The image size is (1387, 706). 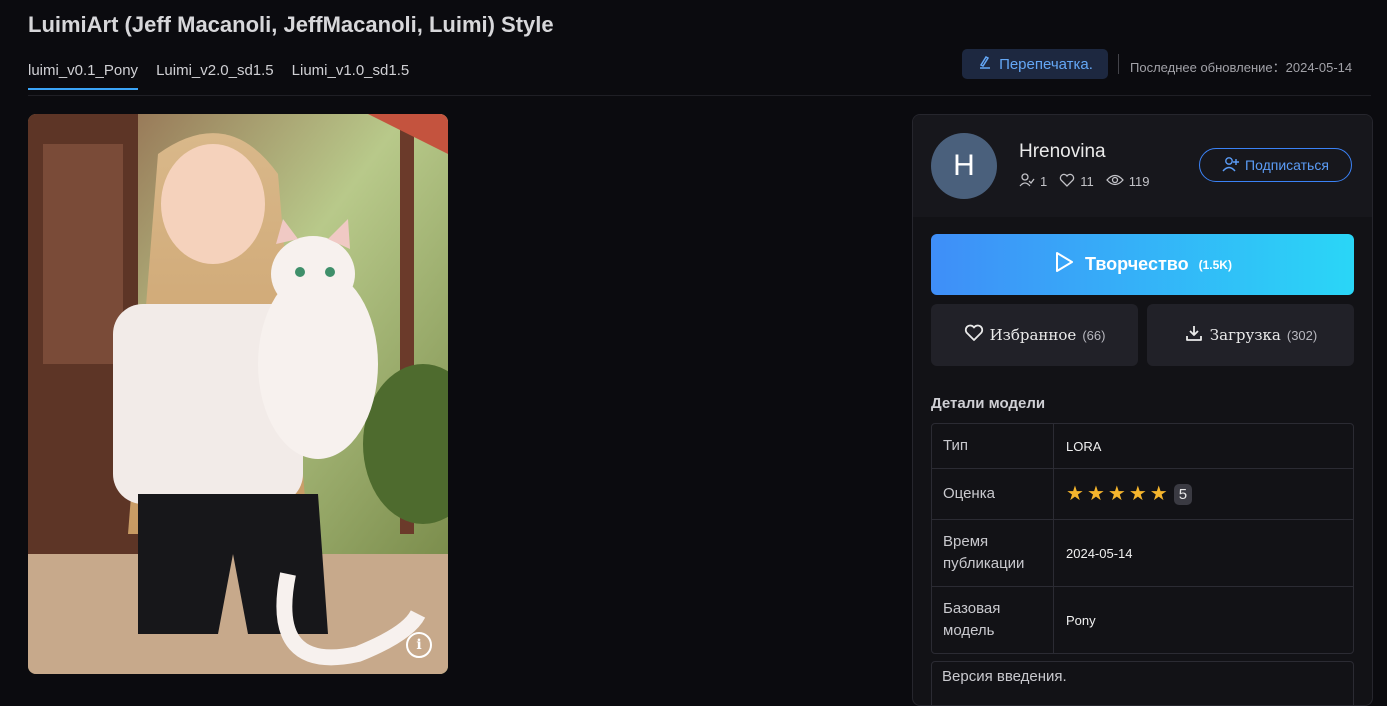 What do you see at coordinates (1087, 181) in the screenshot?
I see `likes-count: 11` at bounding box center [1087, 181].